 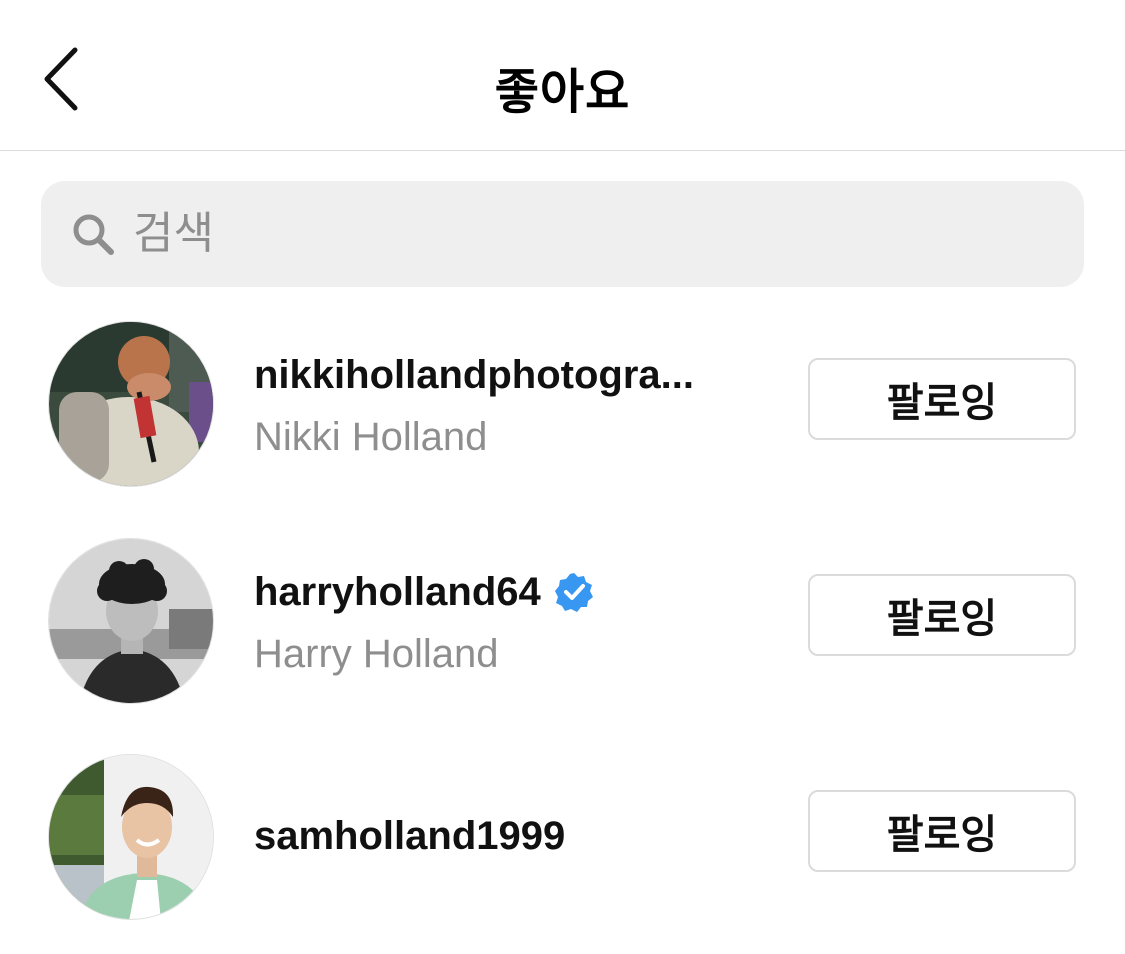 What do you see at coordinates (93, 234) in the screenshot?
I see `search-icon` at bounding box center [93, 234].